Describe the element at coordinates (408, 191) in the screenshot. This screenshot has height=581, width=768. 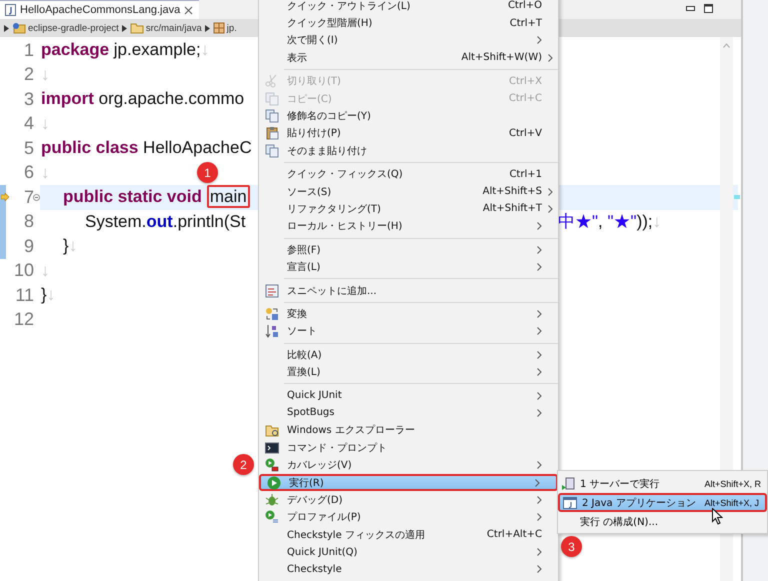
I see `menu-item: ソース(S) Alt+Shift+S` at that location.